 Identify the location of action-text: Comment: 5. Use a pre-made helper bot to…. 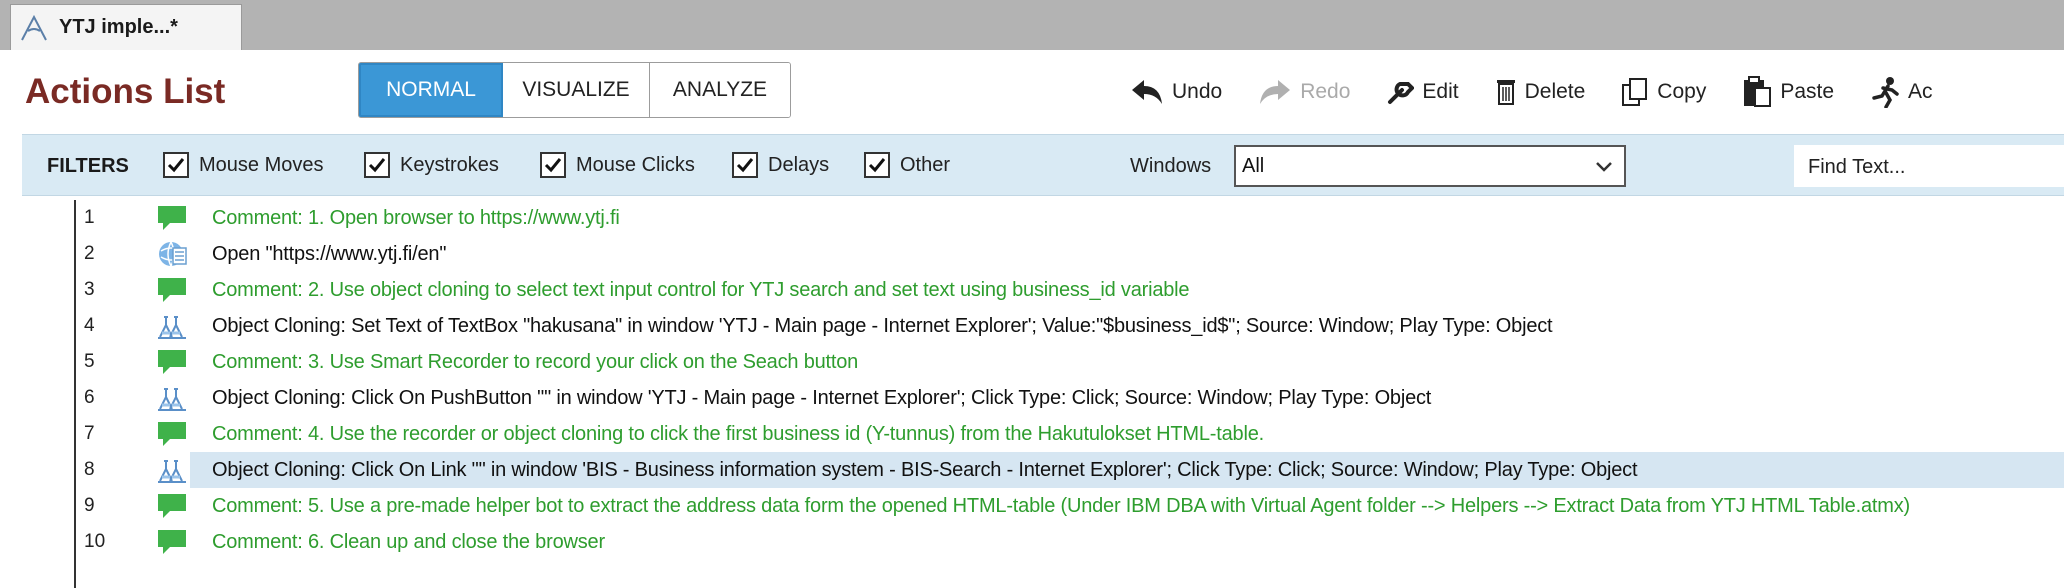
(1061, 505).